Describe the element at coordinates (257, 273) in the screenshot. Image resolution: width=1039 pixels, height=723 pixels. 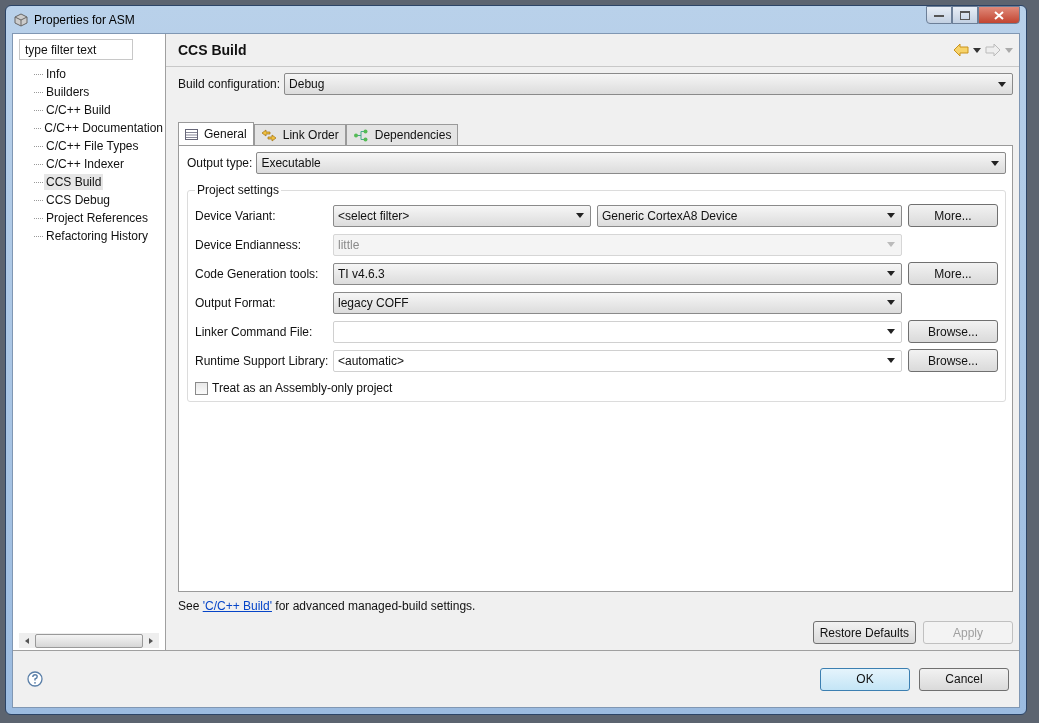
I see `field-label: Code Generation tools:` at that location.